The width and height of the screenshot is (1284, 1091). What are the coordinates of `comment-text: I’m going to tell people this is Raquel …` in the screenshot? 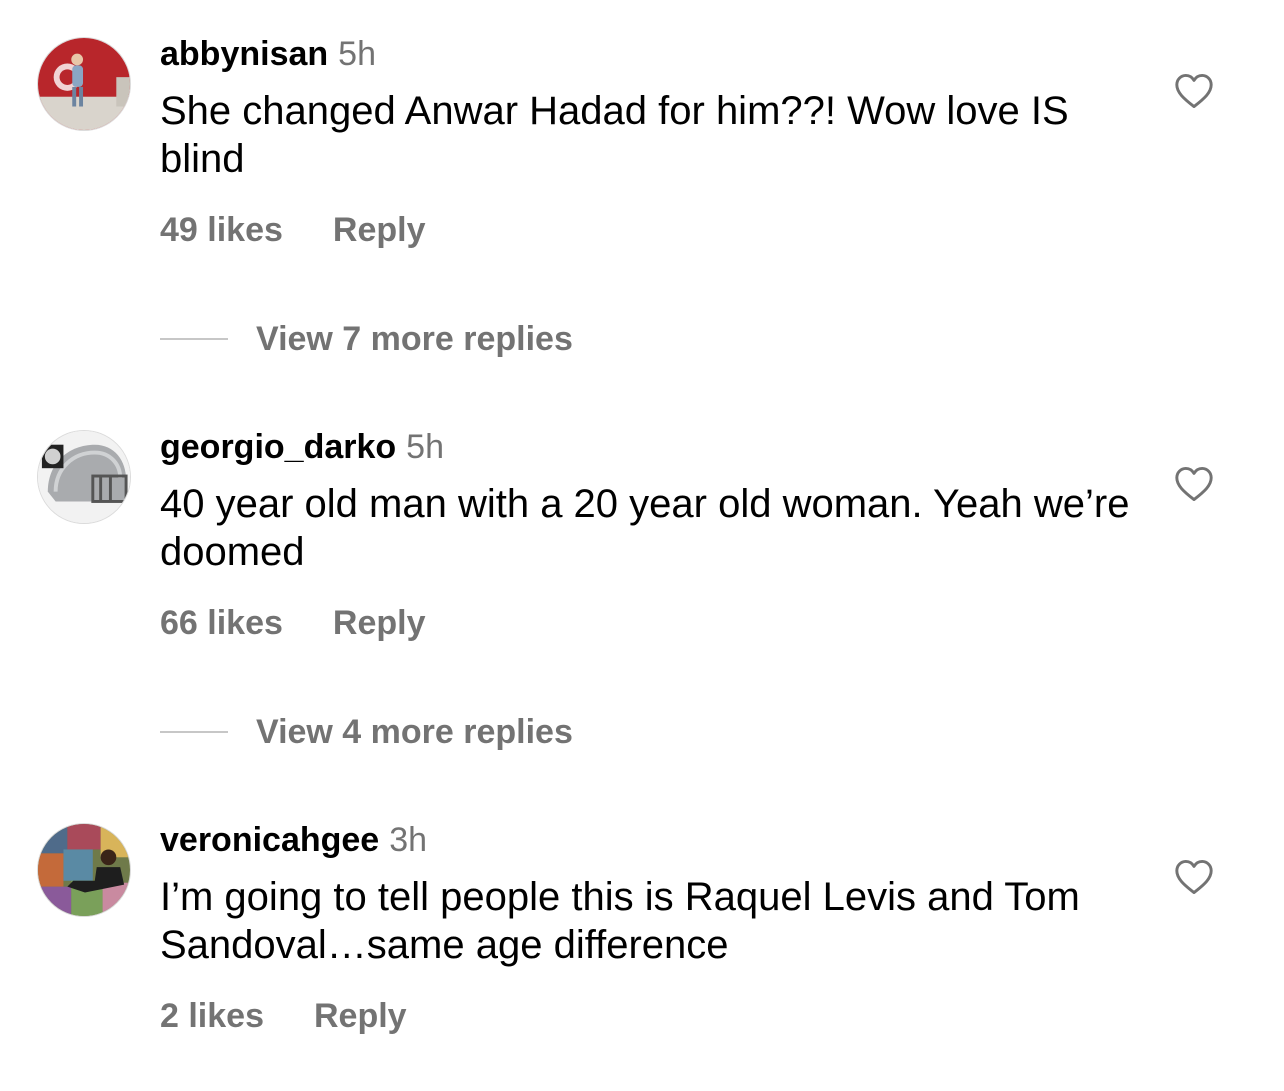 It's located at (620, 921).